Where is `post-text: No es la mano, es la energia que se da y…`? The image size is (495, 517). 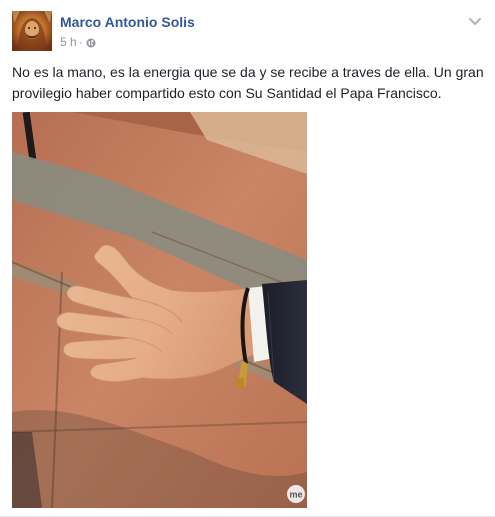
post-text: No es la mano, es la energia que se da y… is located at coordinates (248, 82).